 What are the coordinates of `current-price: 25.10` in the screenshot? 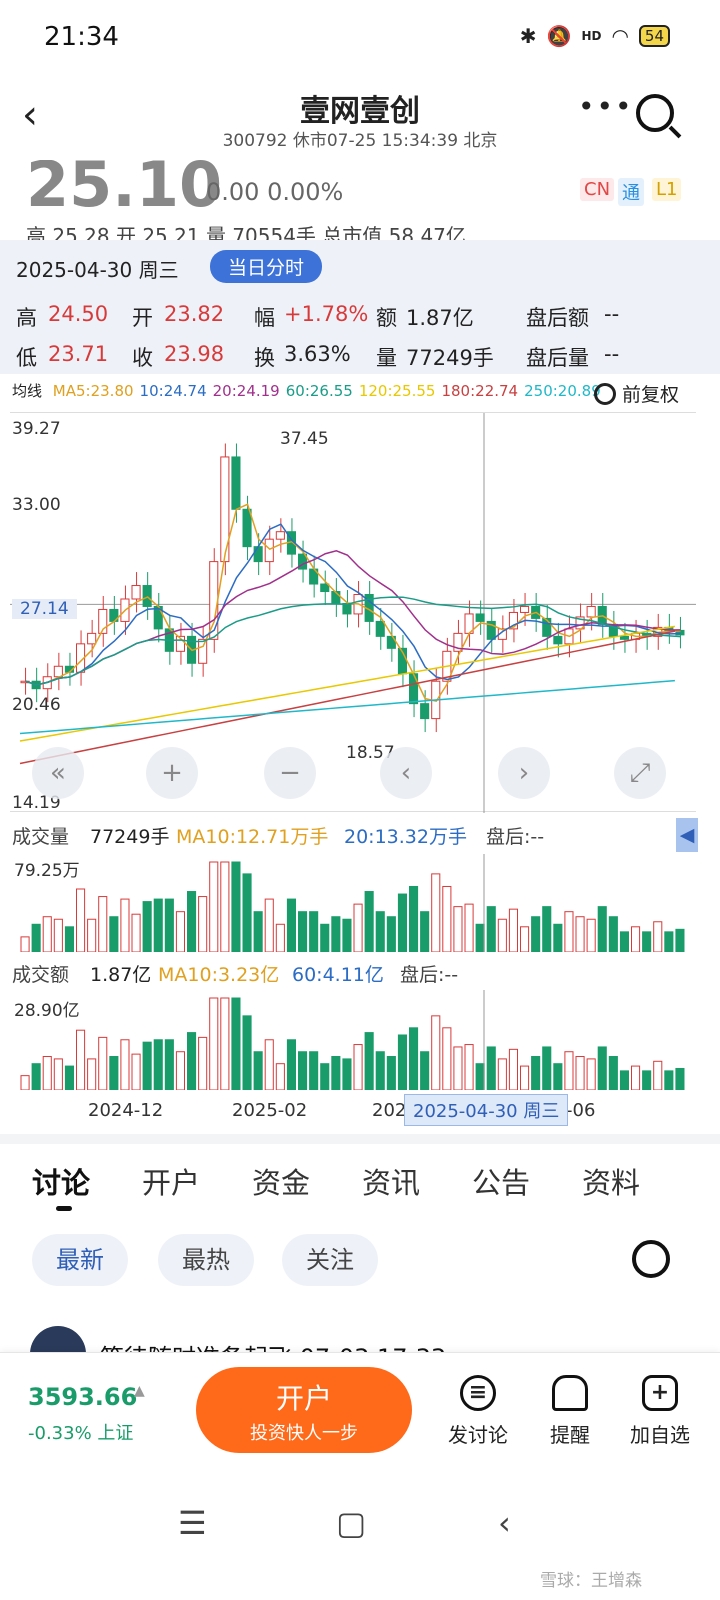 It's located at (124, 190).